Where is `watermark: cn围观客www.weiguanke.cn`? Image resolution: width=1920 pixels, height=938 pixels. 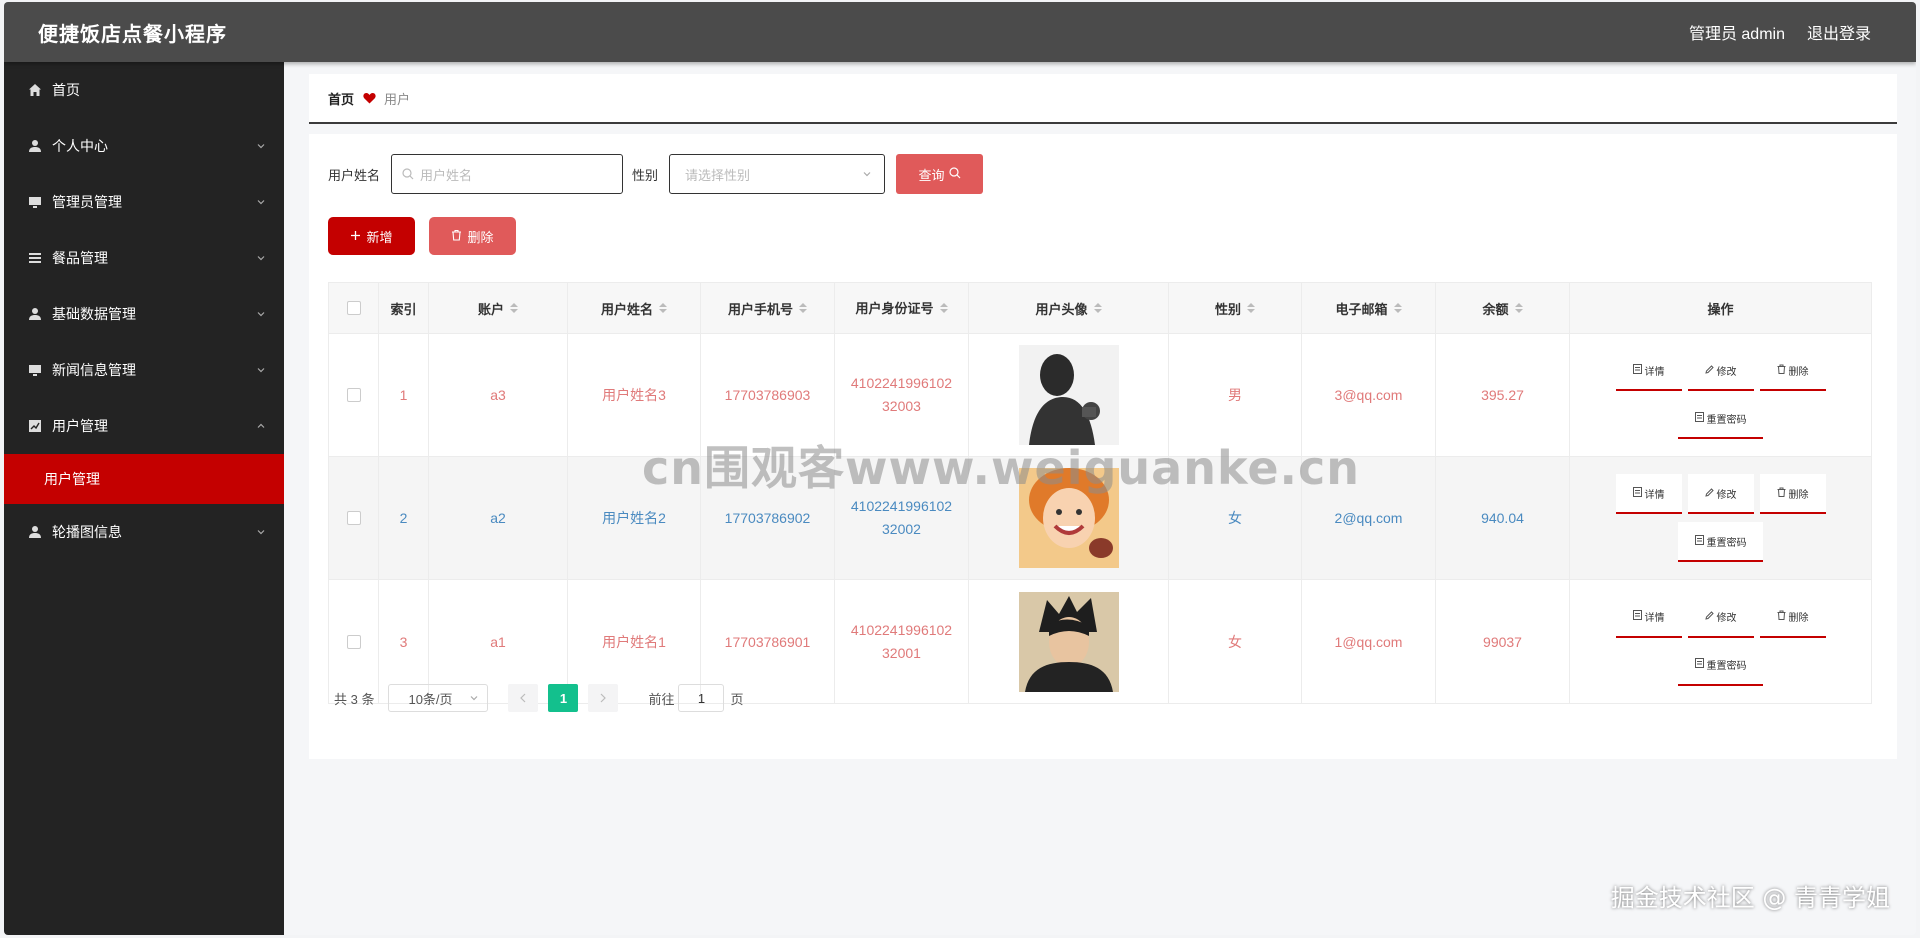 watermark: cn围观客www.weiguanke.cn is located at coordinates (1001, 468).